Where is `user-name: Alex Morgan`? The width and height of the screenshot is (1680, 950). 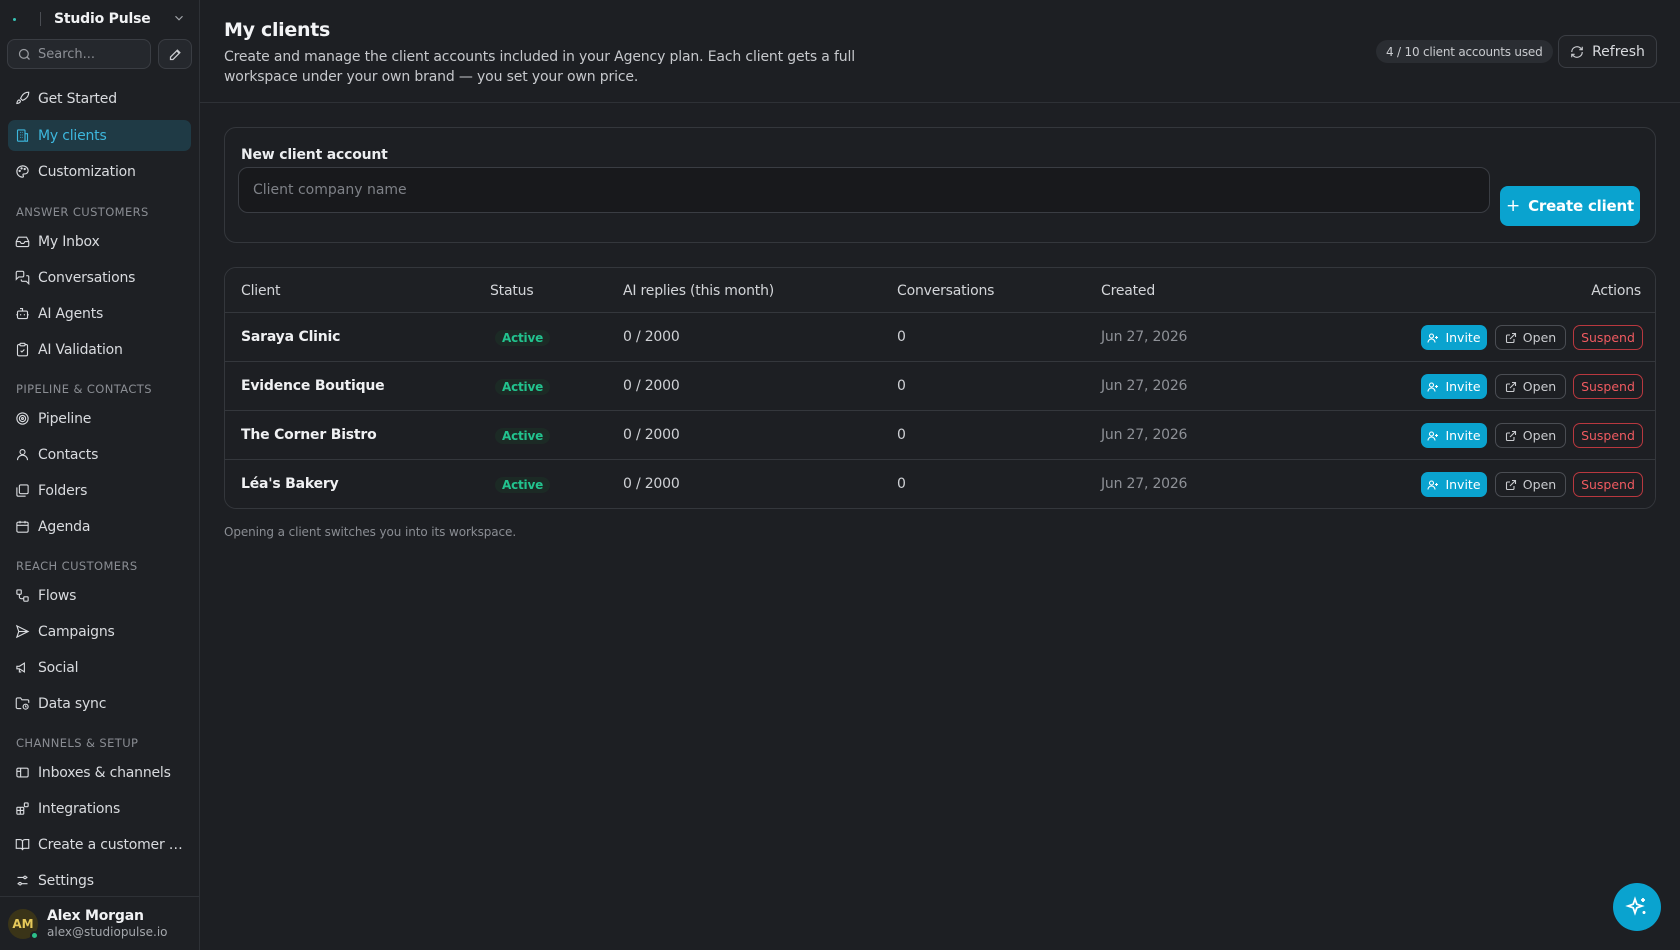 user-name: Alex Morgan is located at coordinates (95, 916).